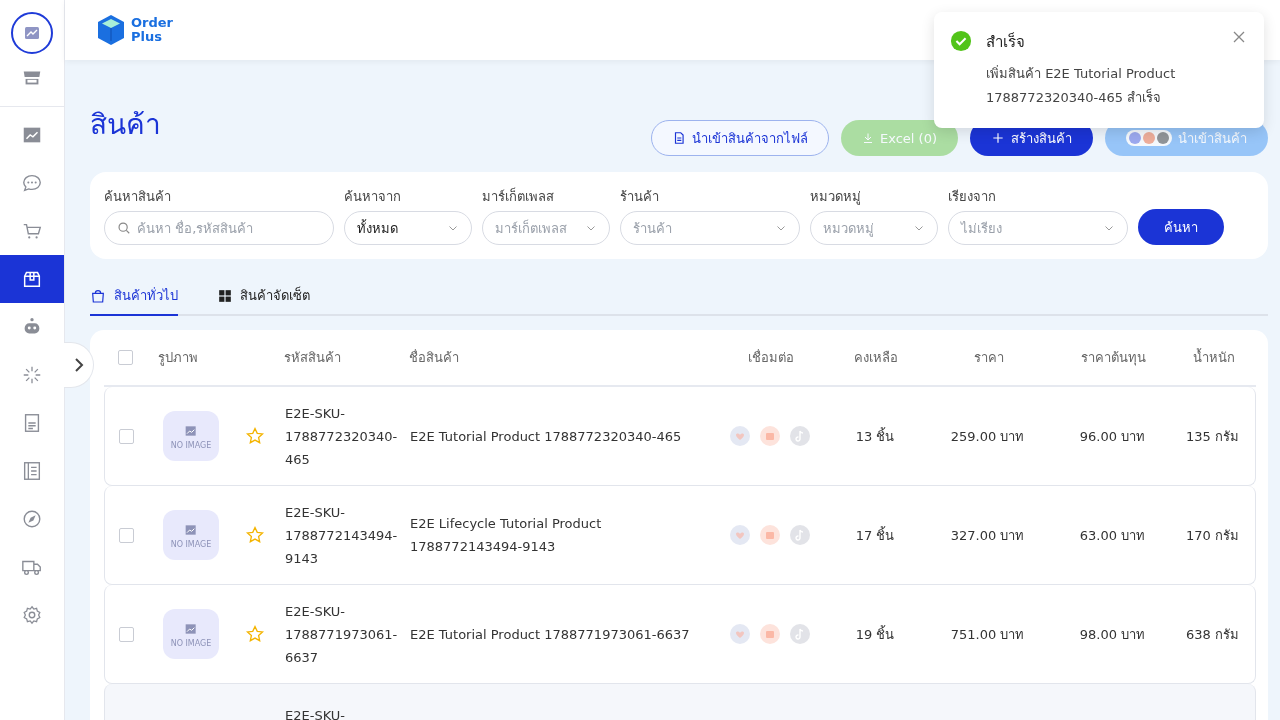  Describe the element at coordinates (1081, 85) in the screenshot. I see `toast-message: เพิ่มสินค้า E2E Tutorial Product 1788772320340-465 สำเร็จ` at that location.